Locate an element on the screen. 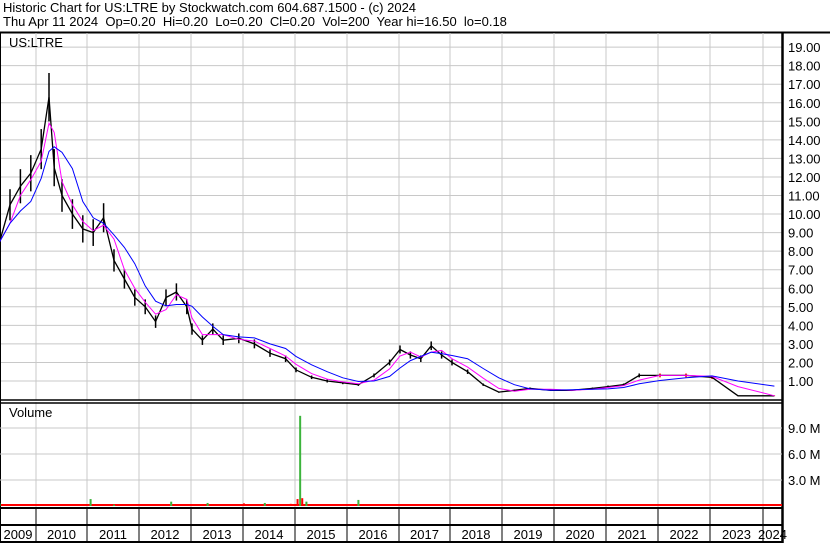 This screenshot has width=830, height=543. volume-tick-label: 6.0 M is located at coordinates (804, 454).